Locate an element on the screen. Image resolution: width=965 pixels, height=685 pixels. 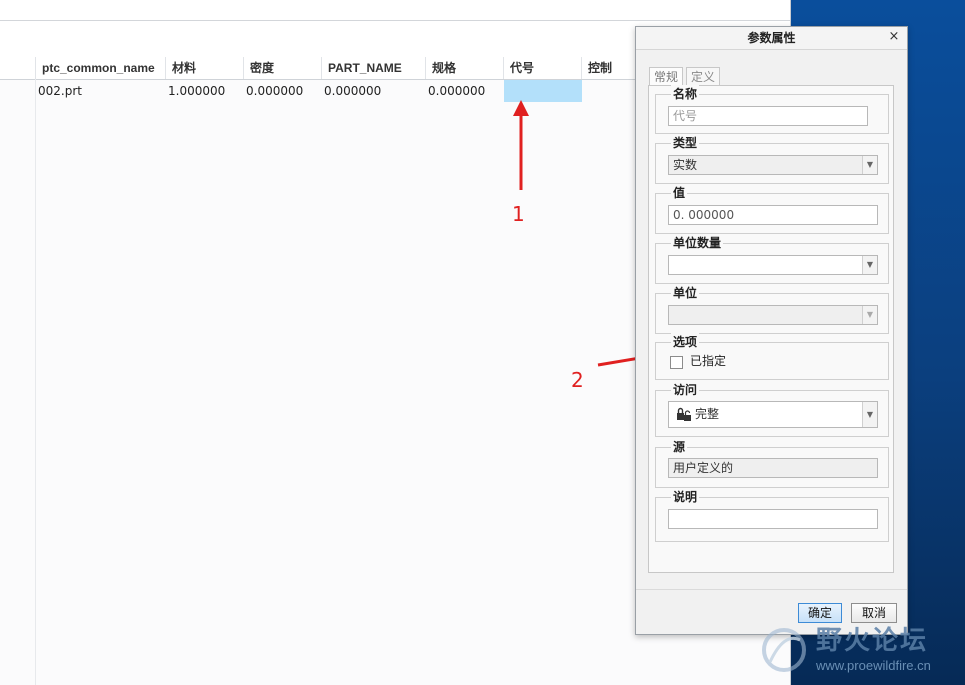
cell-spec: 0.000000 is located at coordinates (464, 91).